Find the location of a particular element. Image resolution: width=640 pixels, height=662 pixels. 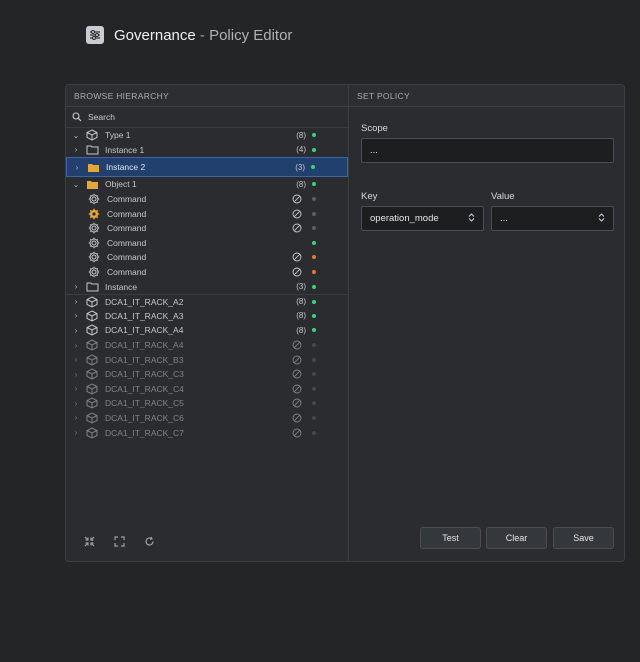

sliders-icon is located at coordinates (95, 35).